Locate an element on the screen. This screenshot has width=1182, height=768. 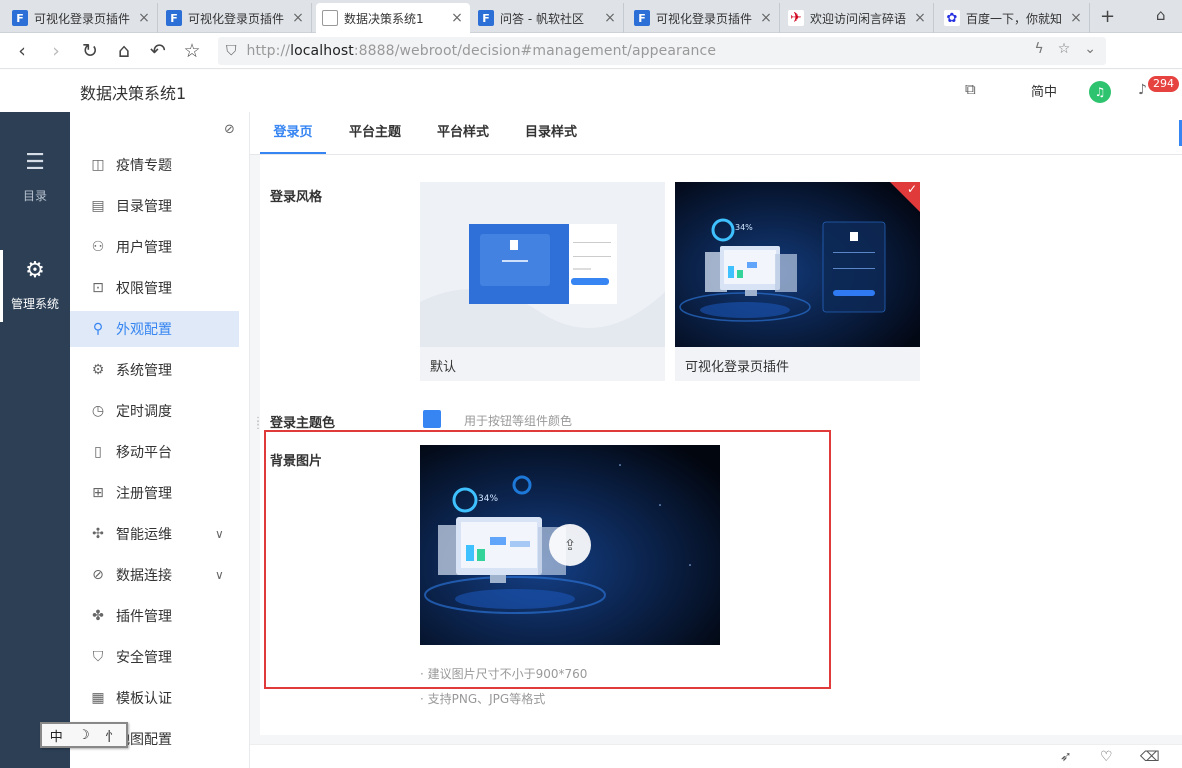
menu-item-schedule: ◷ 定时调度 is located at coordinates (154, 411).